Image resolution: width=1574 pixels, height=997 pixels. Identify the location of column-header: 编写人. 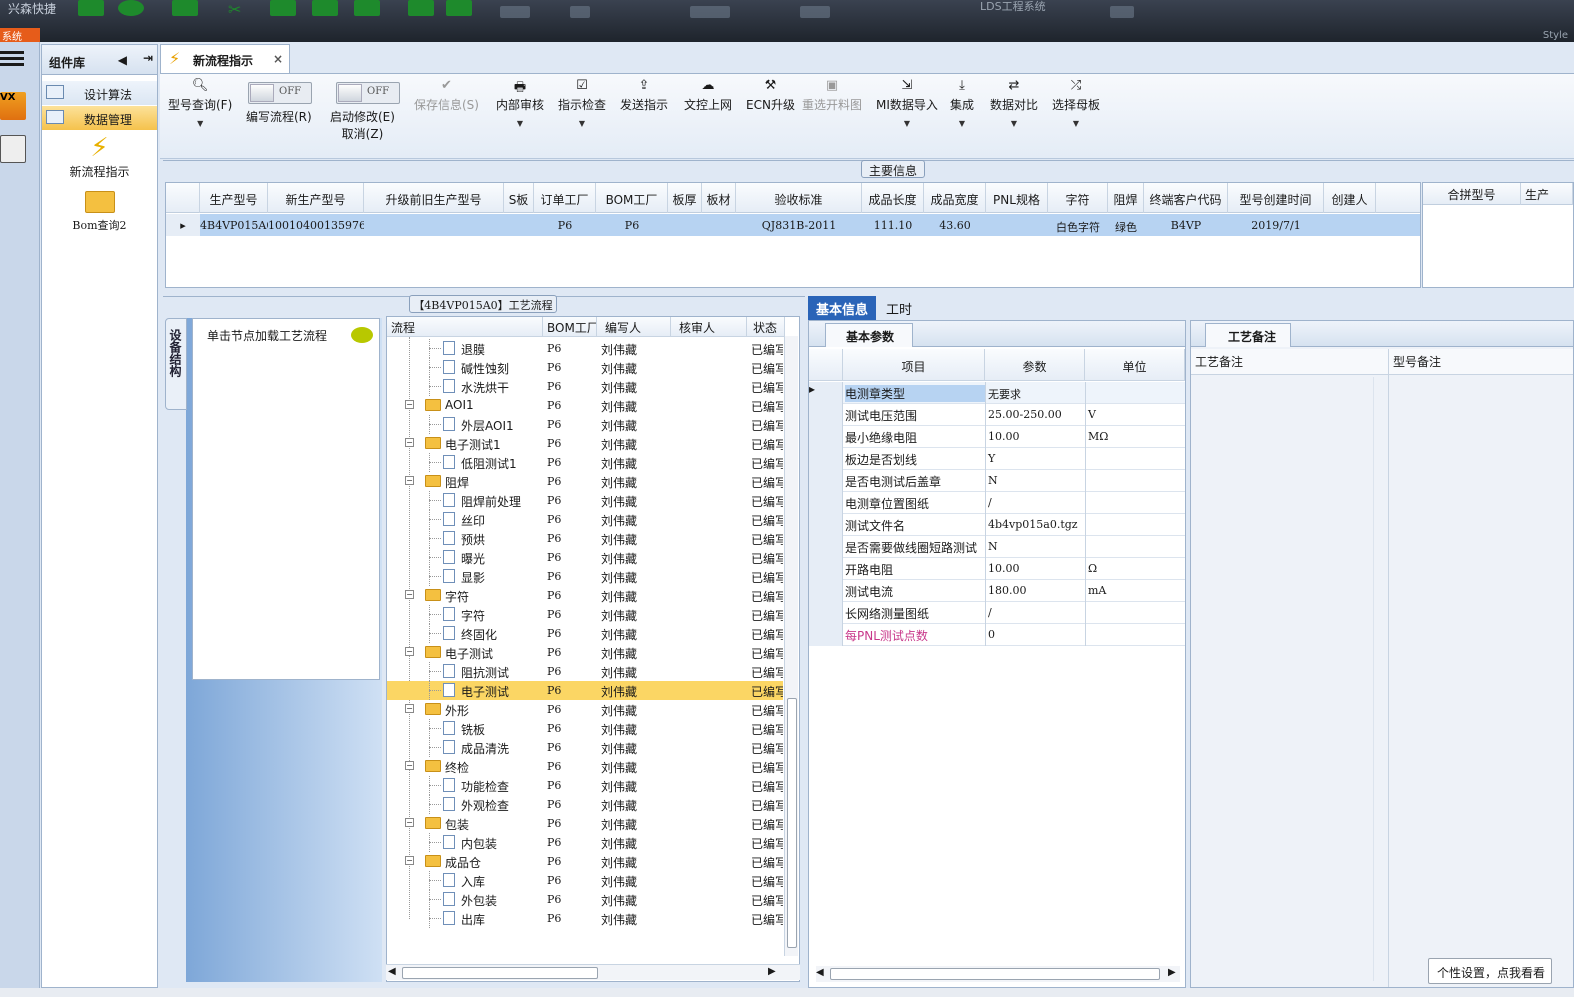
(634, 327).